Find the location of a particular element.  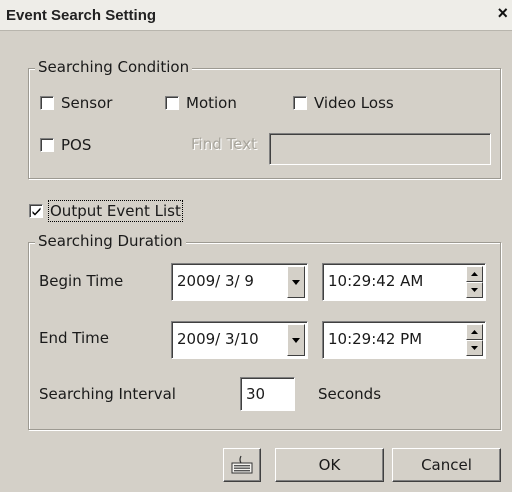

begin-date-value: 2009/ 3/ 9 is located at coordinates (215, 281).